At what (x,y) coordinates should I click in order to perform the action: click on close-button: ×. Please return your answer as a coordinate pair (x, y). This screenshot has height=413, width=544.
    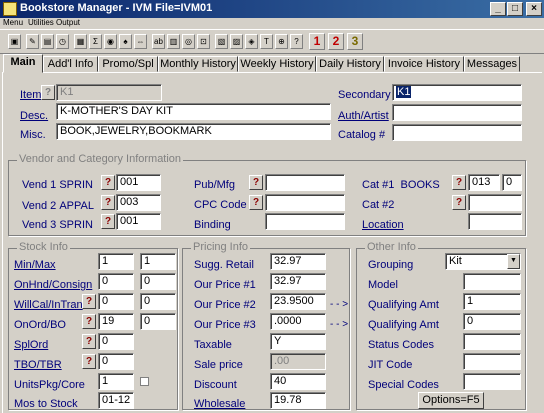
    Looking at the image, I should click on (534, 9).